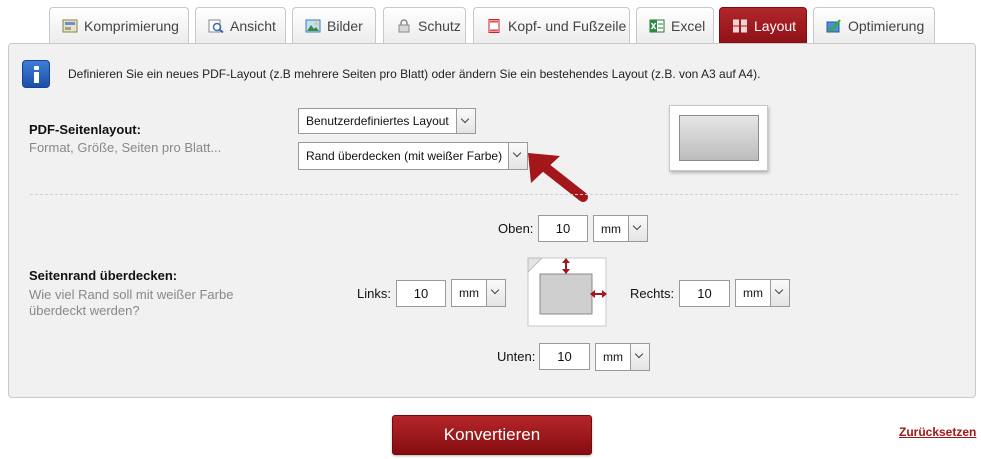 The height and width of the screenshot is (459, 981). I want to click on optimize-icon, so click(833, 25).